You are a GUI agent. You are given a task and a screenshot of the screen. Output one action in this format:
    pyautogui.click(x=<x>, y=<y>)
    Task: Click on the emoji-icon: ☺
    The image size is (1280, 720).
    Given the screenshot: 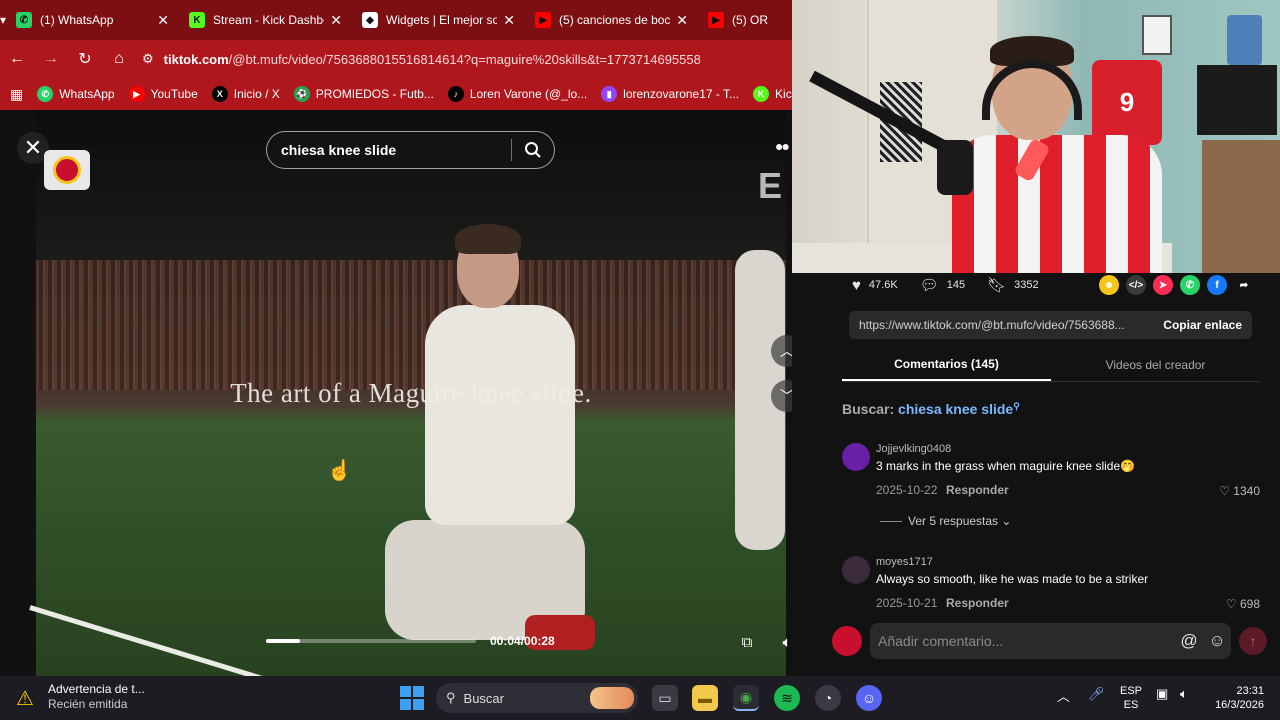 What is the action you would take?
    pyautogui.click(x=1217, y=641)
    